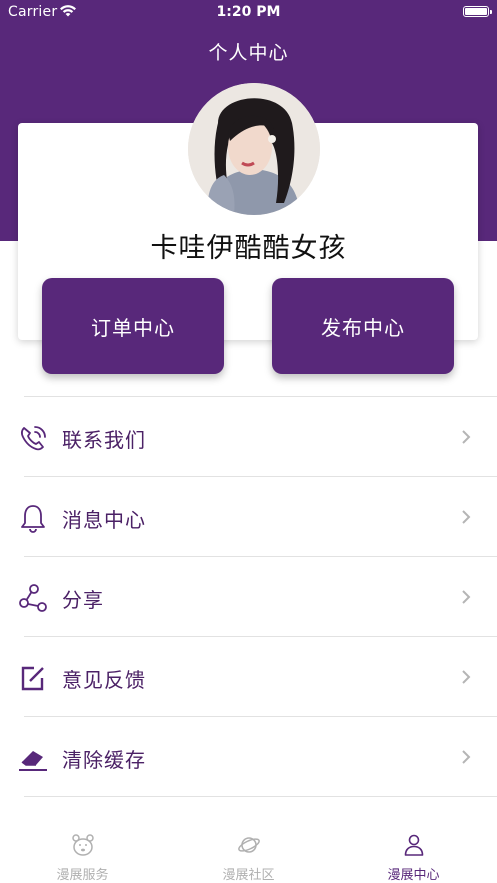 This screenshot has width=497, height=883. What do you see at coordinates (248, 437) in the screenshot?
I see `menu-item-contact: 联系我们` at bounding box center [248, 437].